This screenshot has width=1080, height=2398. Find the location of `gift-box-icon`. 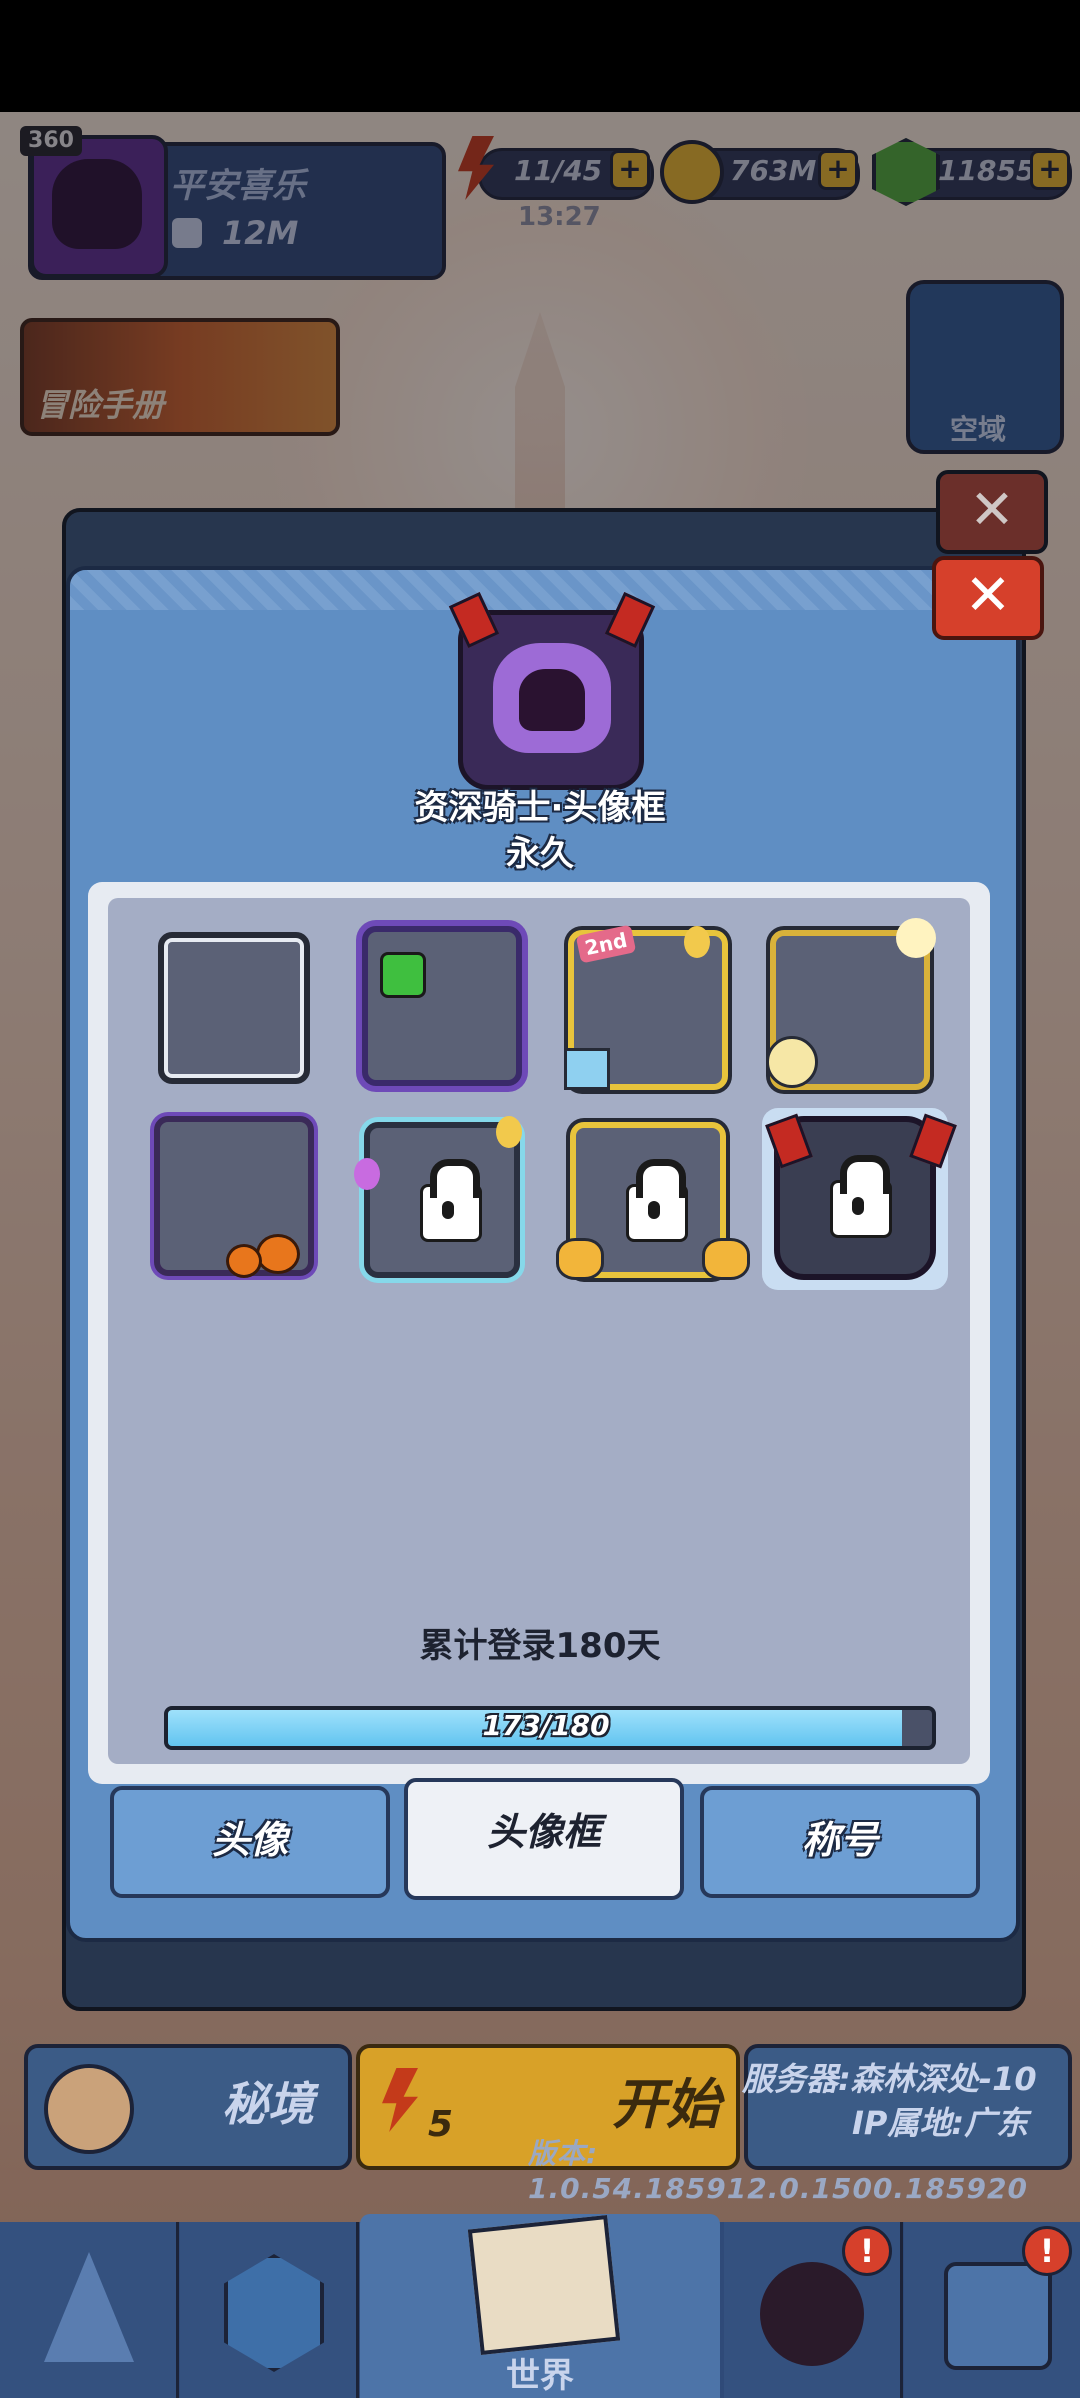

gift-box-icon is located at coordinates (587, 1069).